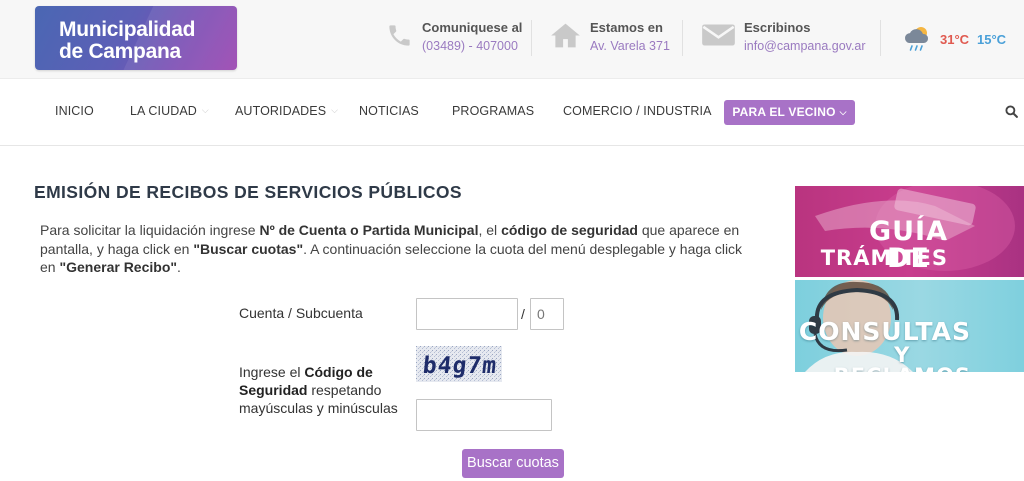  What do you see at coordinates (127, 29) in the screenshot?
I see `logo-line-1: Municipalidad` at bounding box center [127, 29].